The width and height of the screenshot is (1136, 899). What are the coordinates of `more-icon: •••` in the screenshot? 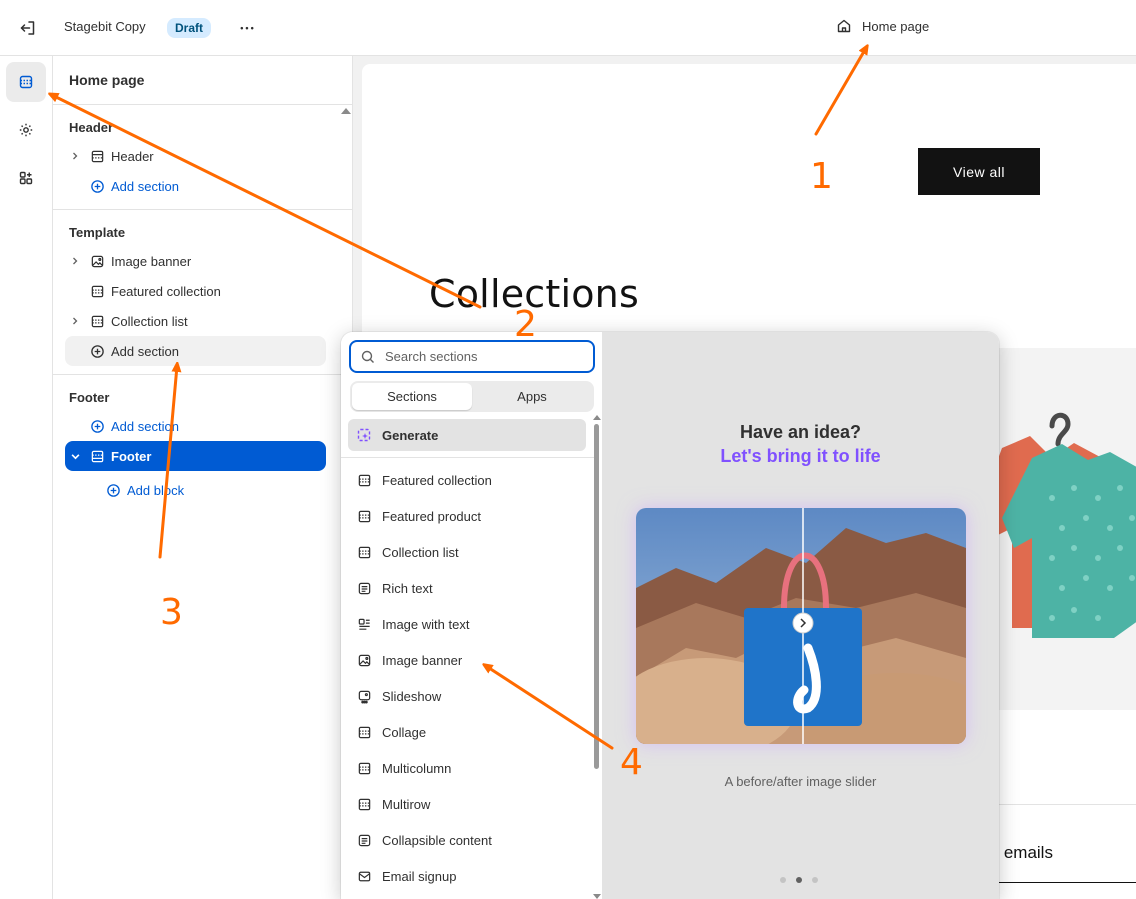 It's located at (248, 28).